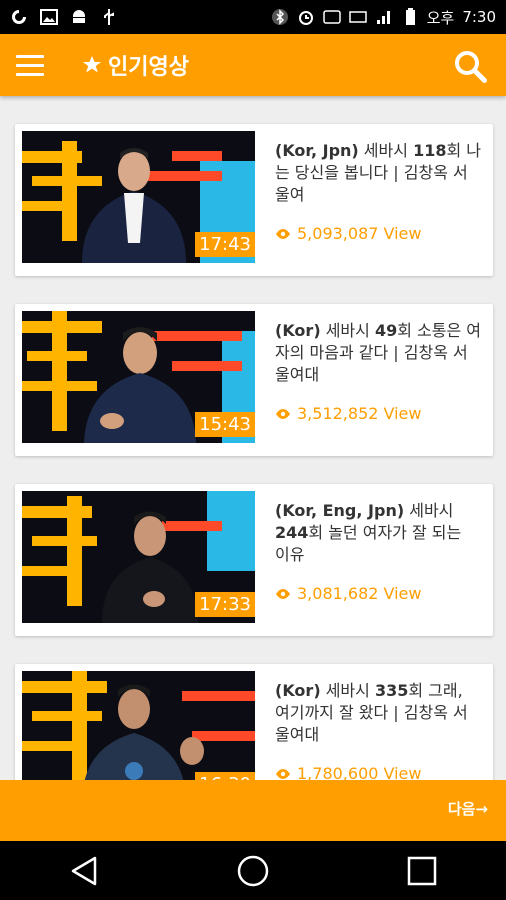 Image resolution: width=506 pixels, height=900 pixels. Describe the element at coordinates (225, 244) in the screenshot. I see `video-duration: 17:43` at that location.